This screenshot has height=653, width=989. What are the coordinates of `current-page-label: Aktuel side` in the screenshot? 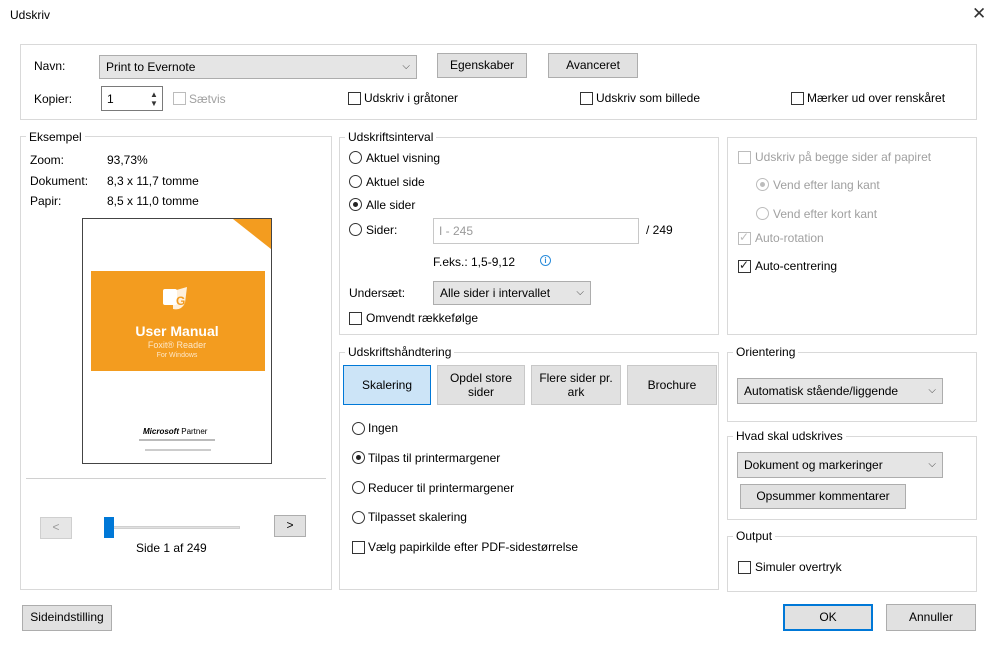 It's located at (395, 182).